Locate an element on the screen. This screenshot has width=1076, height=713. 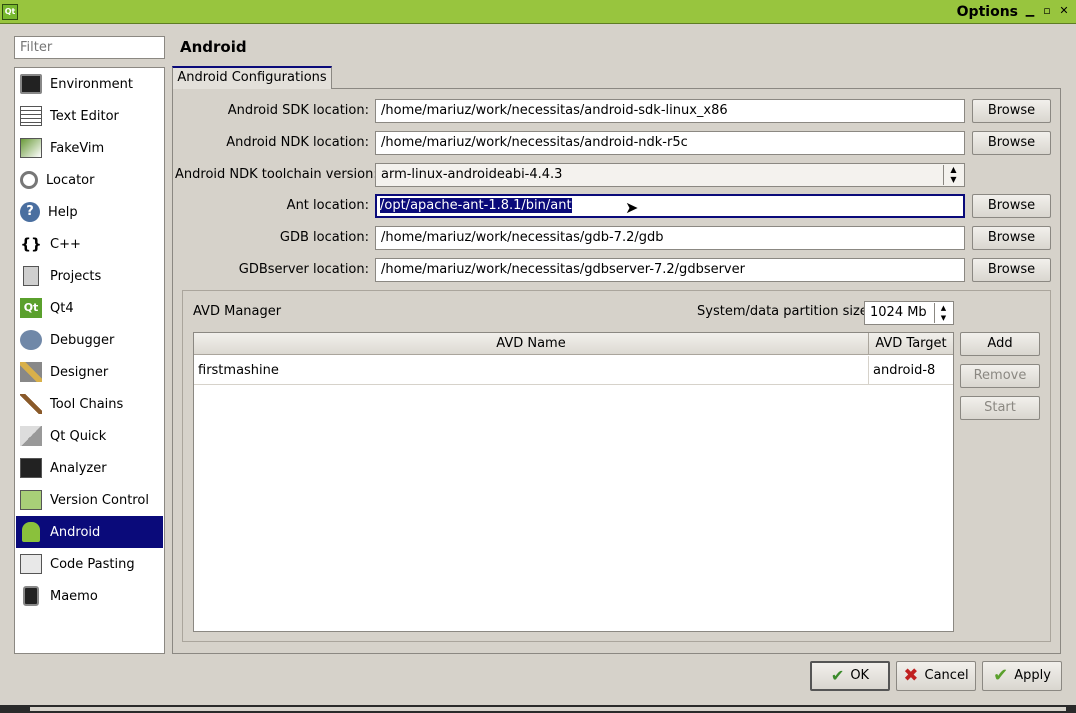
category-label: Qt Quick is located at coordinates (78, 436).